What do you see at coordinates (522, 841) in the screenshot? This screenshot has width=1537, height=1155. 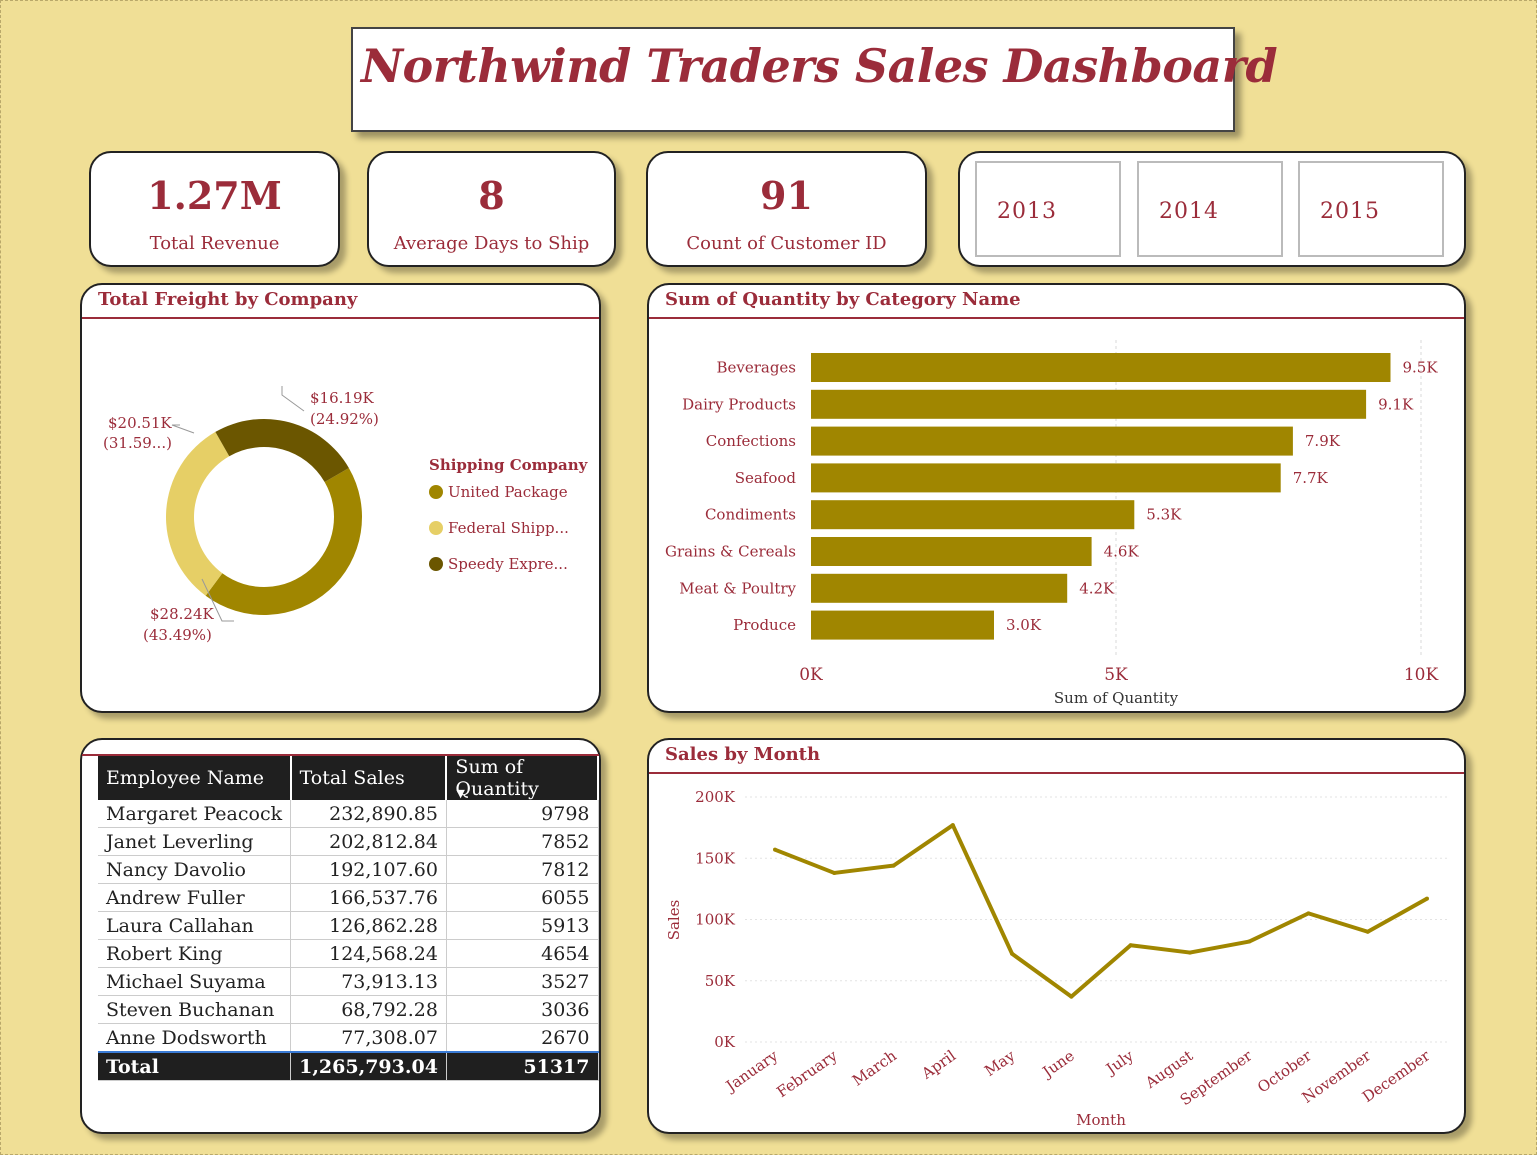 I see `quantity-cell: 7852` at bounding box center [522, 841].